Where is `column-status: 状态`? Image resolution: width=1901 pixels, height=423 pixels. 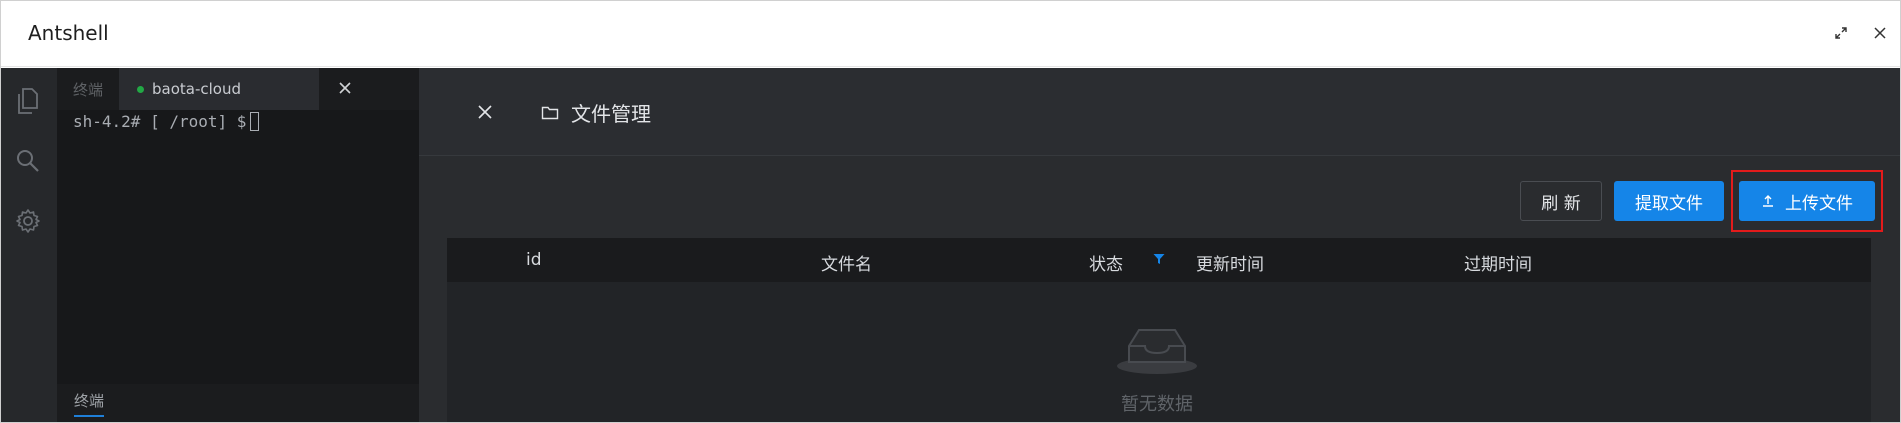
column-status: 状态 is located at coordinates (1106, 262).